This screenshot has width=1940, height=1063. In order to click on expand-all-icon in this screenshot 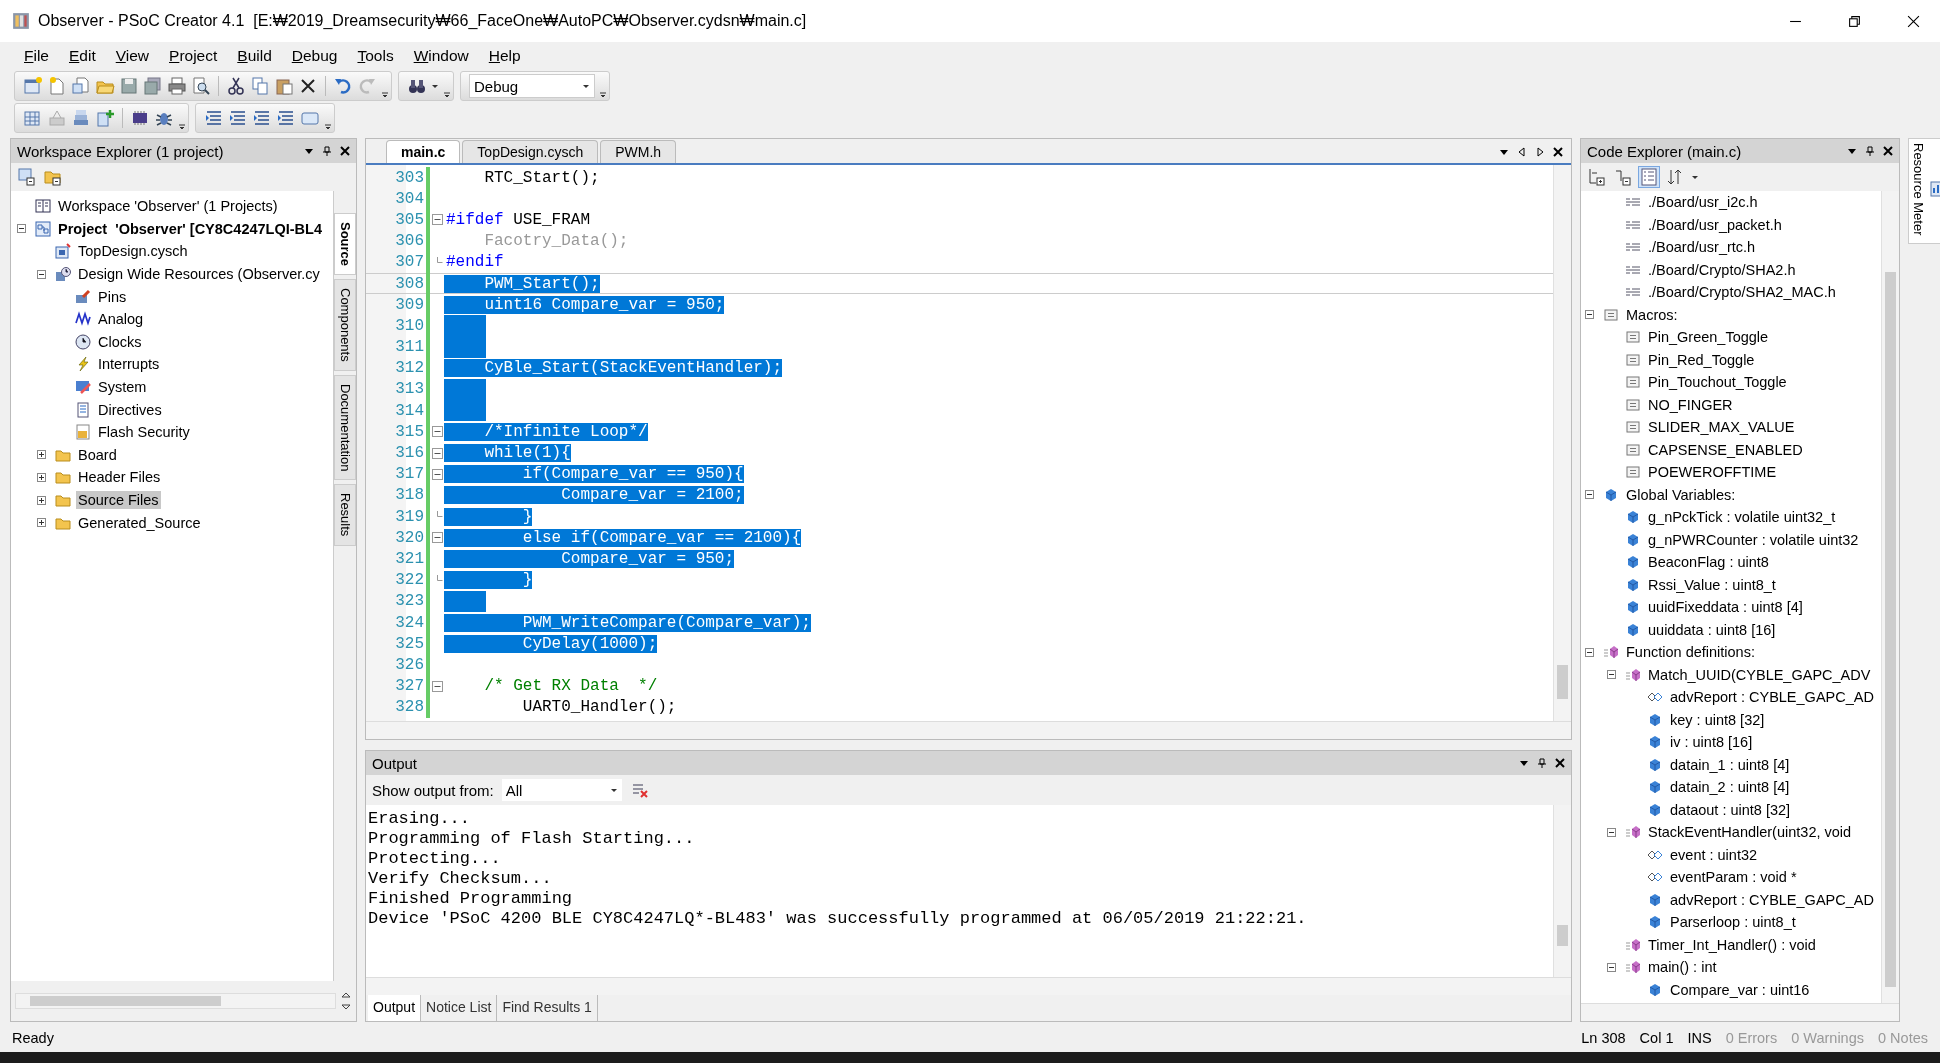, I will do `click(1597, 177)`.